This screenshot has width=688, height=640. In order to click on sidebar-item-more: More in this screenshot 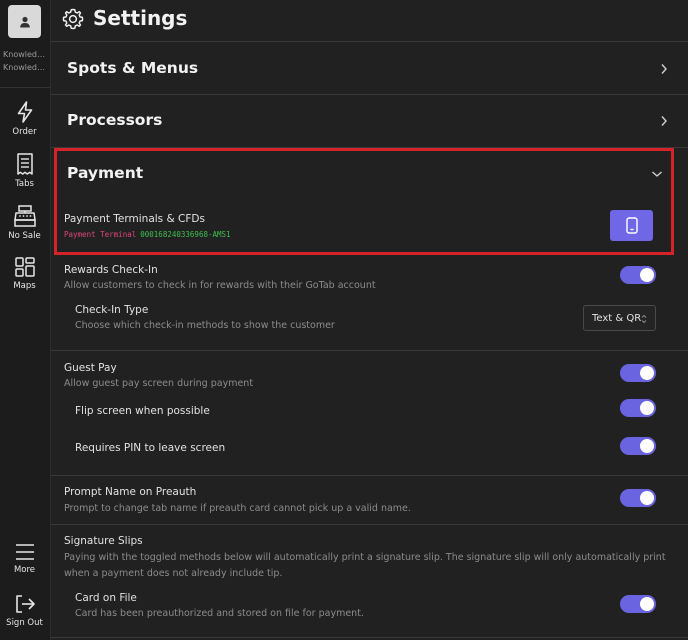, I will do `click(24, 558)`.